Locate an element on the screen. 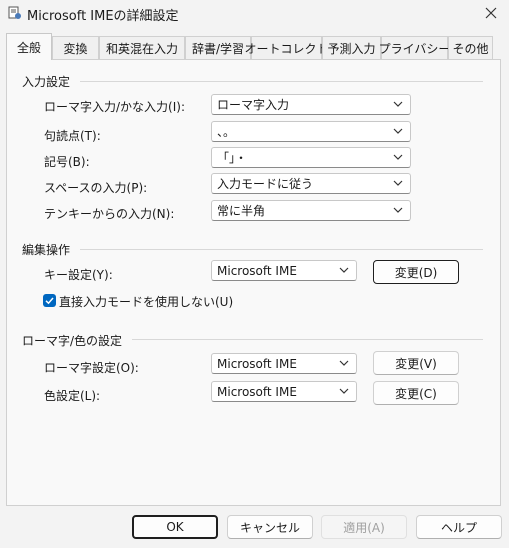 Image resolution: width=509 pixels, height=548 pixels. romaji-kana-select: ローマ字入力 is located at coordinates (311, 104).